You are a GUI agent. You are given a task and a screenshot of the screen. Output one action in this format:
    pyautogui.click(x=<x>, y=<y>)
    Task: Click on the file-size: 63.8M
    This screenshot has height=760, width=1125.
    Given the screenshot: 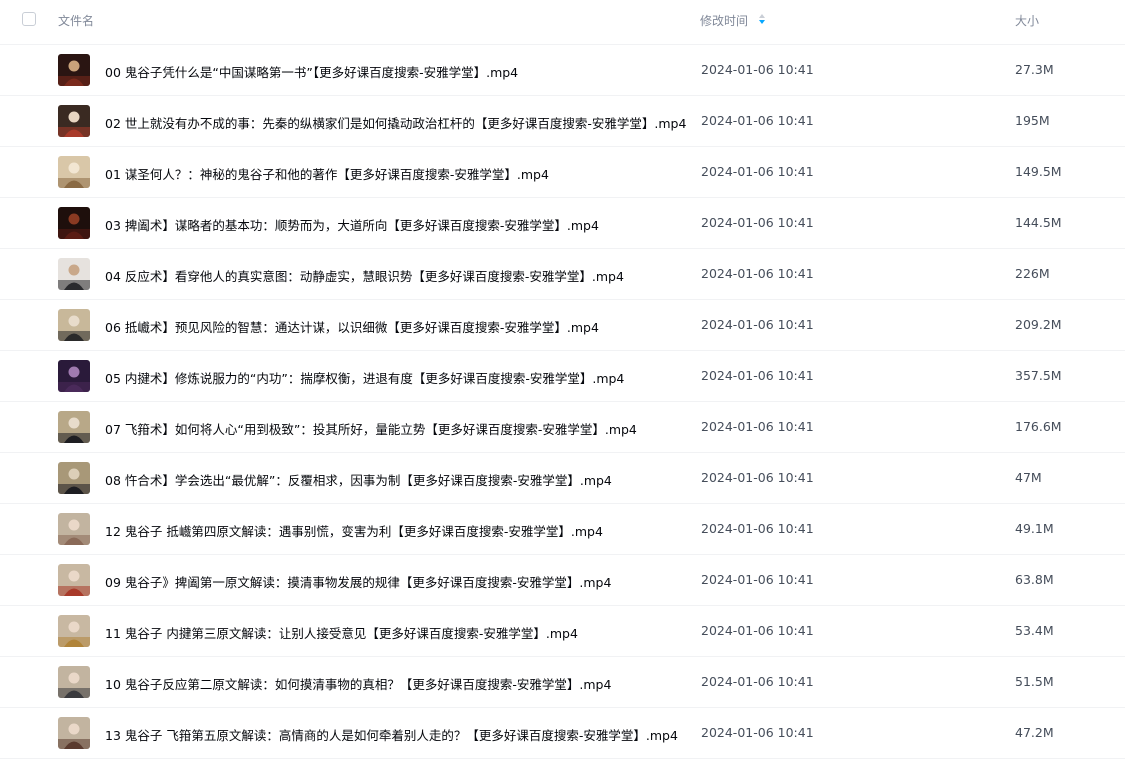 What is the action you would take?
    pyautogui.click(x=1034, y=579)
    